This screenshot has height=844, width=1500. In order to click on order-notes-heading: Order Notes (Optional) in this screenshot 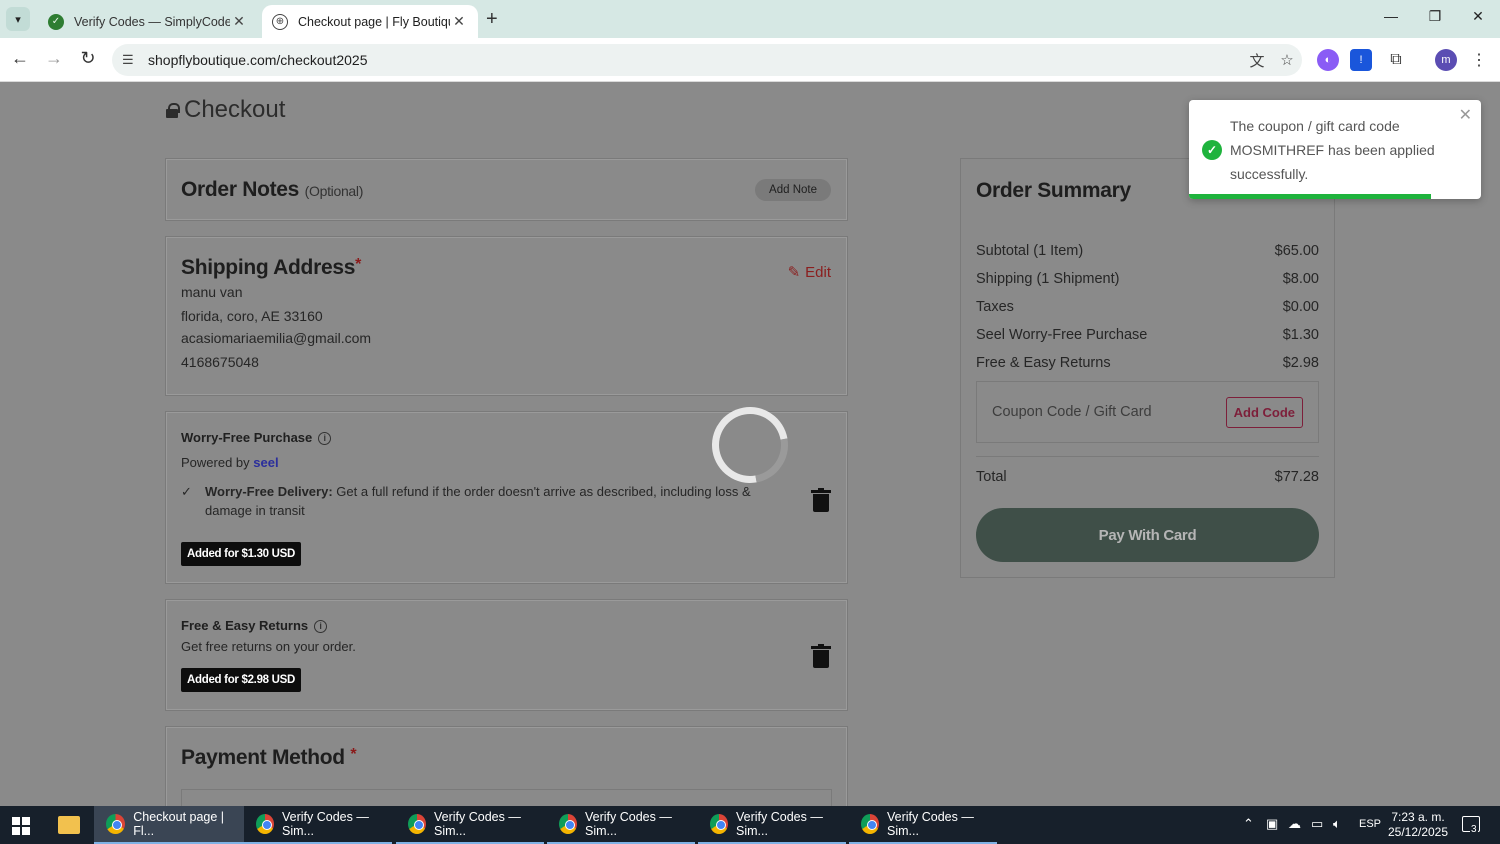, I will do `click(272, 189)`.